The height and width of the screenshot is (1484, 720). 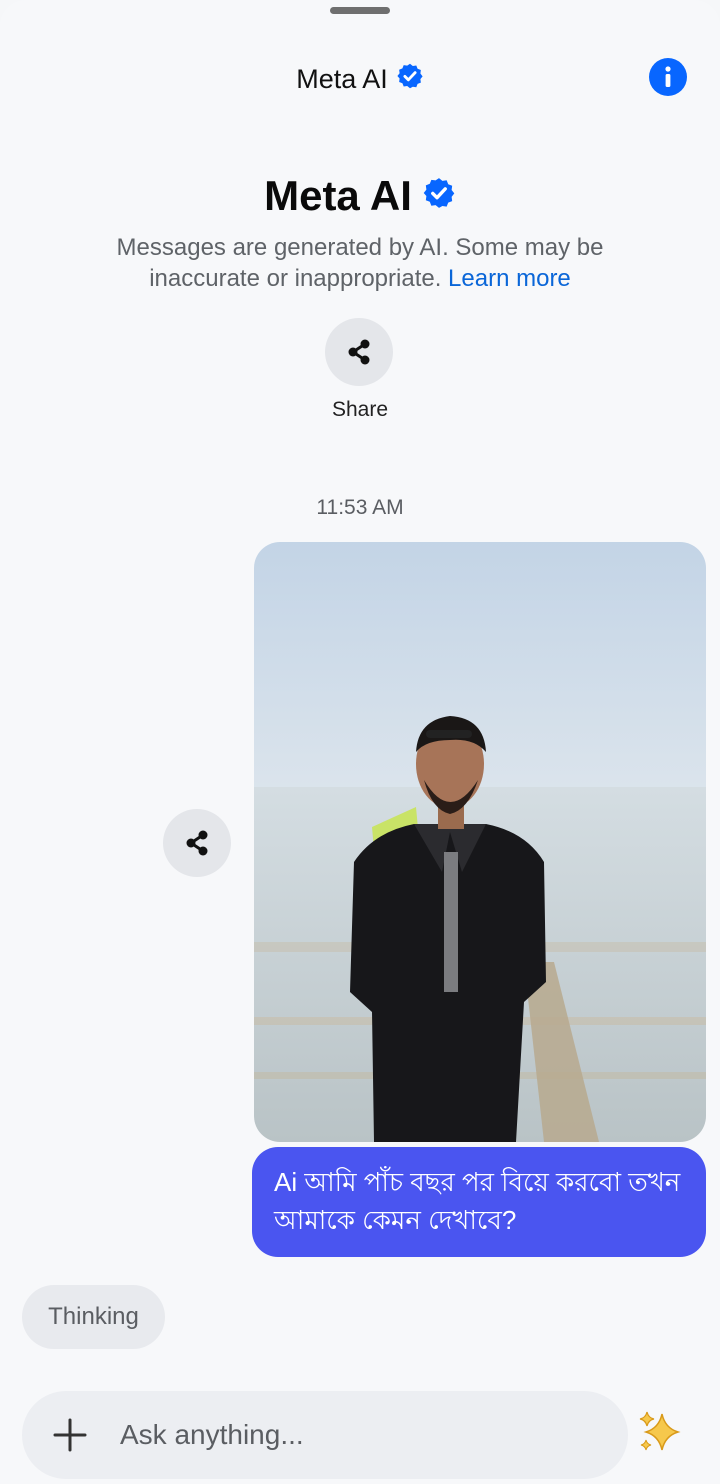 I want to click on share-button, so click(x=359, y=352).